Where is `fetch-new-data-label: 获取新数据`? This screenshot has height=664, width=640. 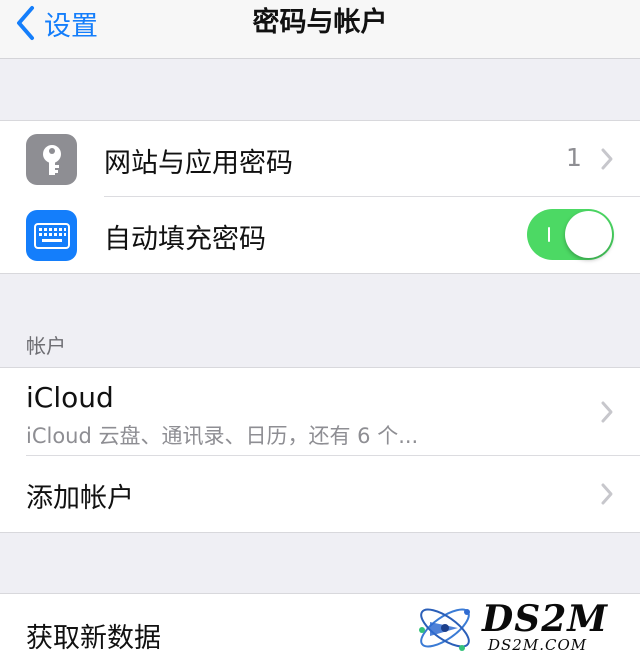
fetch-new-data-label: 获取新数据 is located at coordinates (93, 638).